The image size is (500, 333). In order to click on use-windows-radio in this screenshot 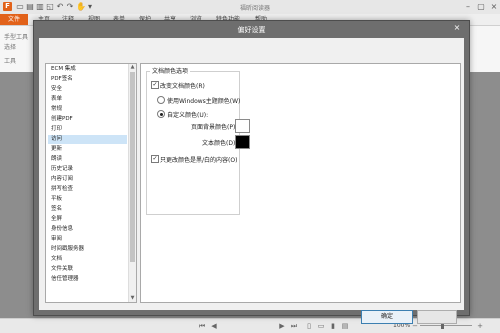, I will do `click(161, 100)`.